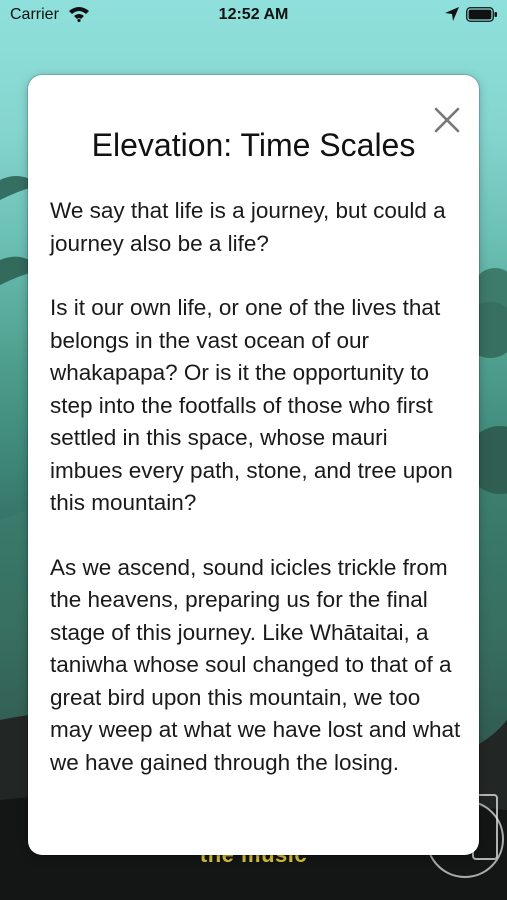  What do you see at coordinates (452, 16) in the screenshot?
I see `location-arrow-icon` at bounding box center [452, 16].